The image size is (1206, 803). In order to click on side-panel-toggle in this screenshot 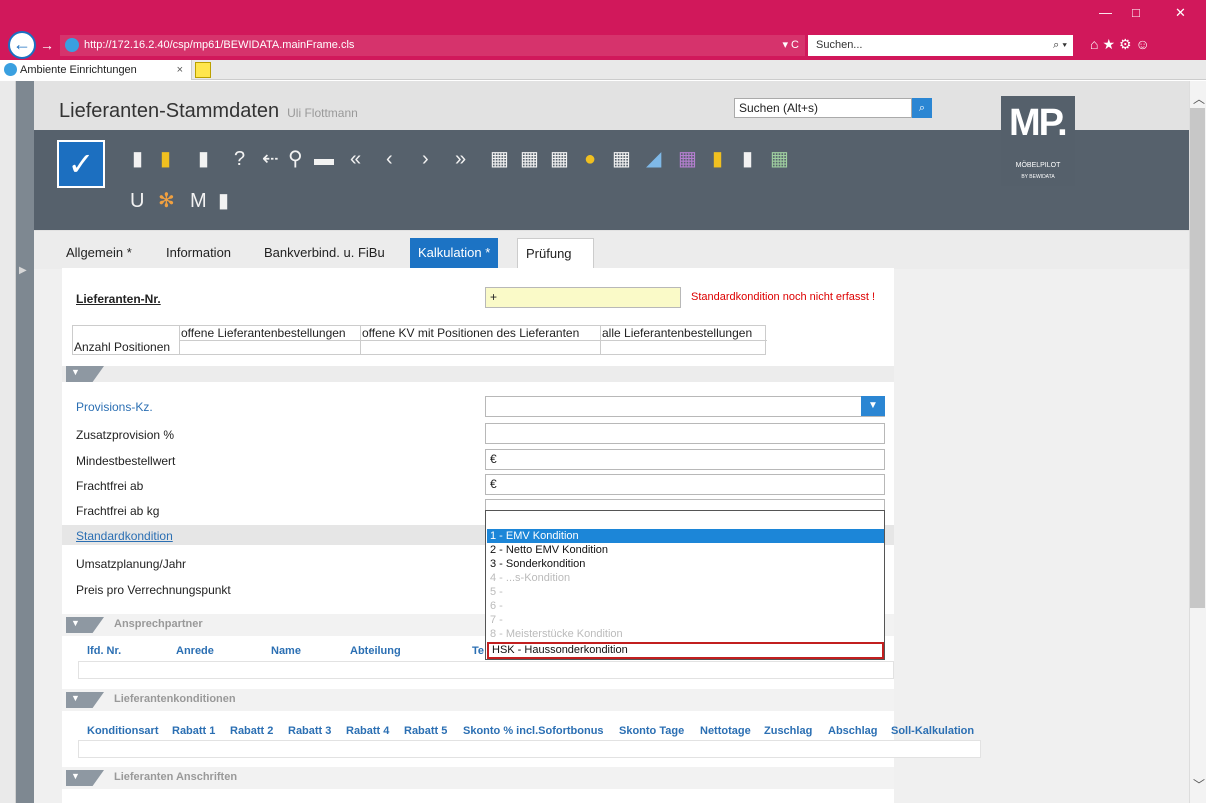, I will do `click(25, 442)`.